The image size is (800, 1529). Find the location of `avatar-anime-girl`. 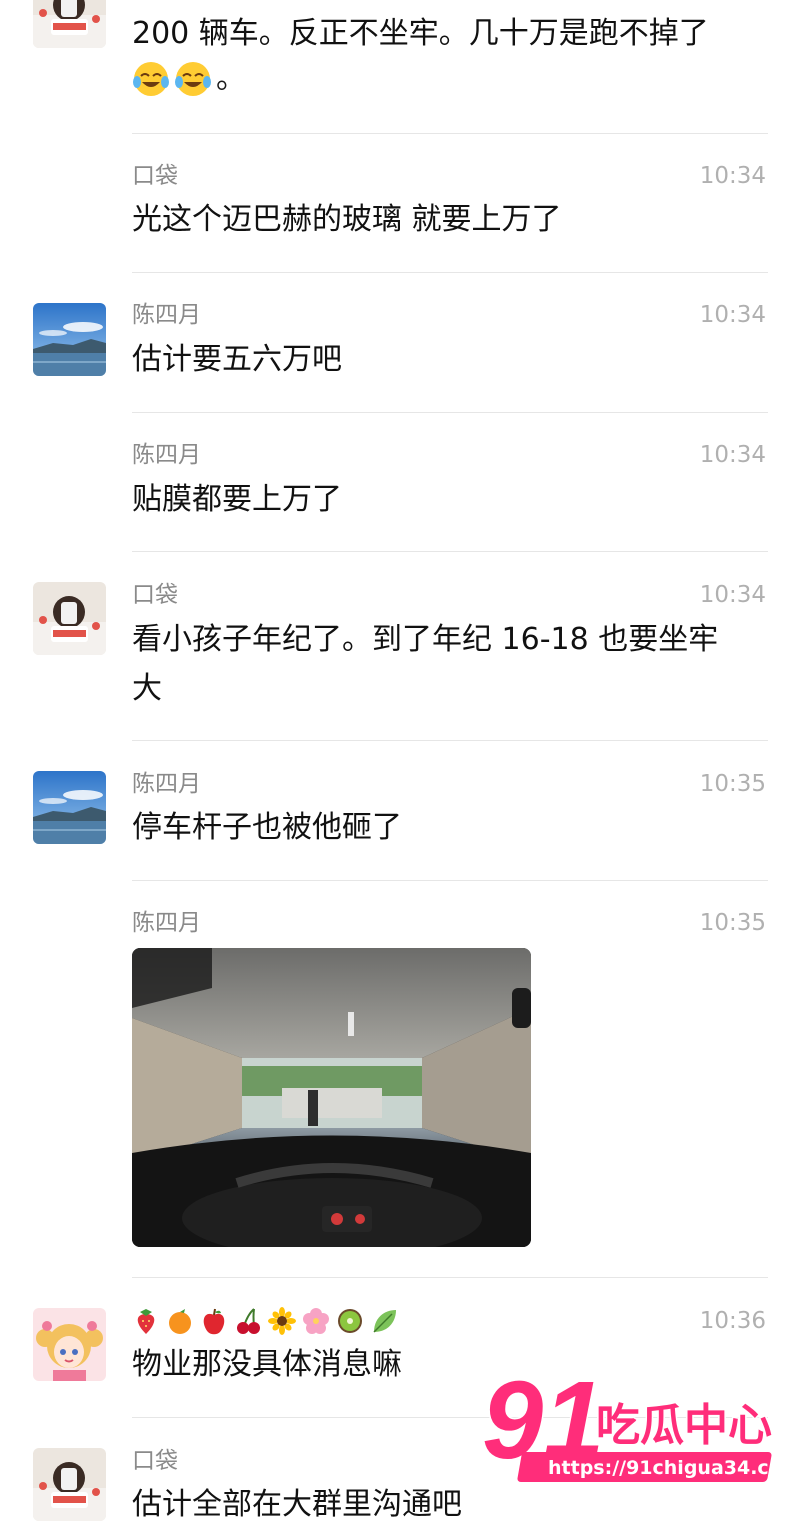

avatar-anime-girl is located at coordinates (69, 1344).